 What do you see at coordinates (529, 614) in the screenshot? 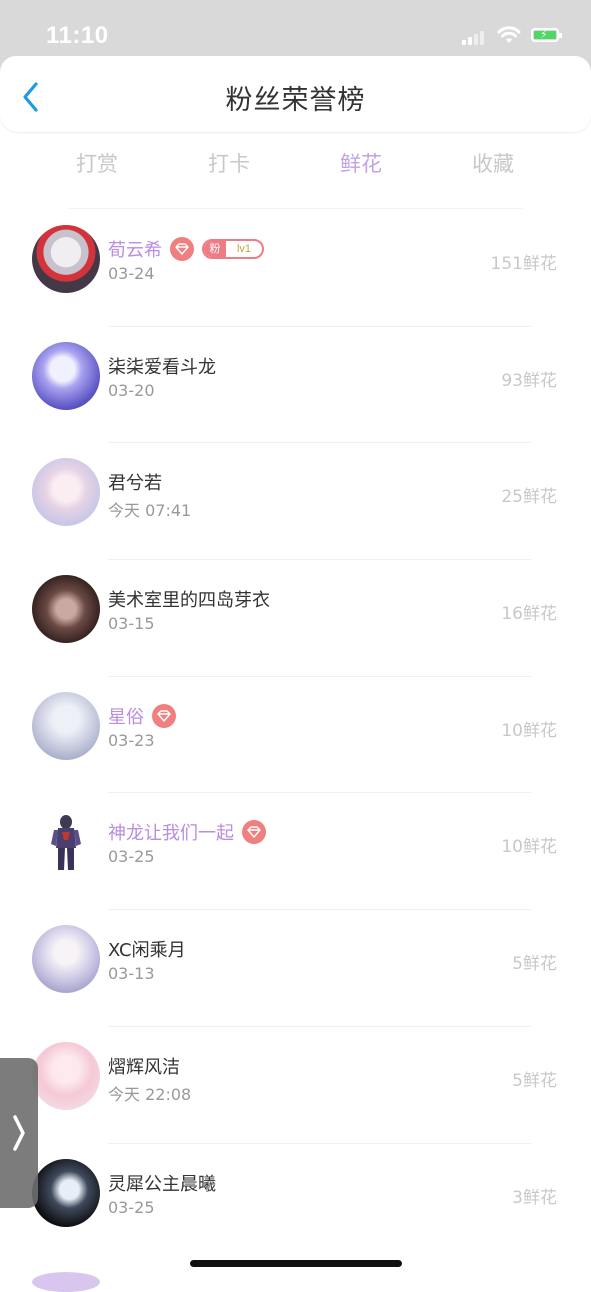
I see `flower-count: 16鲜花` at bounding box center [529, 614].